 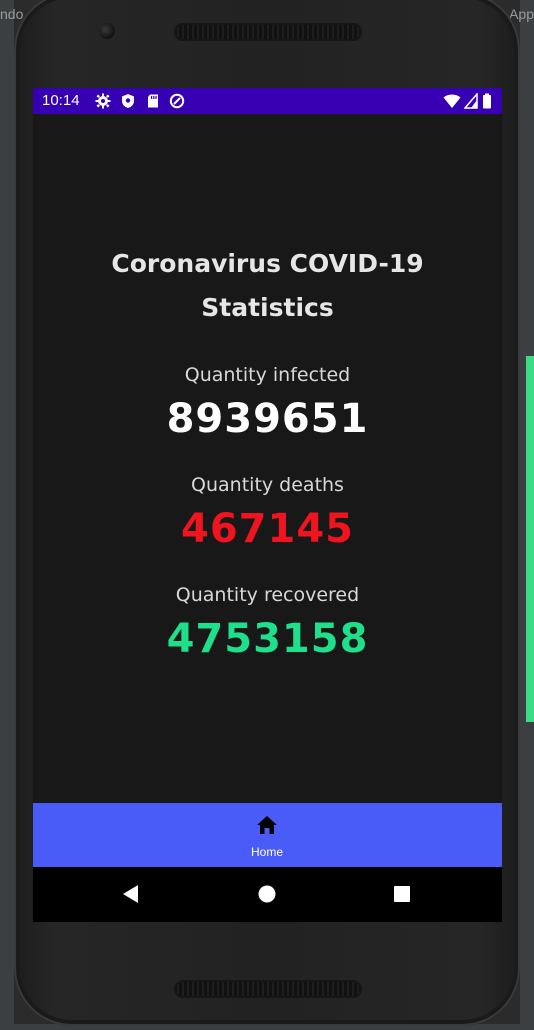 What do you see at coordinates (267, 825) in the screenshot?
I see `home-icon` at bounding box center [267, 825].